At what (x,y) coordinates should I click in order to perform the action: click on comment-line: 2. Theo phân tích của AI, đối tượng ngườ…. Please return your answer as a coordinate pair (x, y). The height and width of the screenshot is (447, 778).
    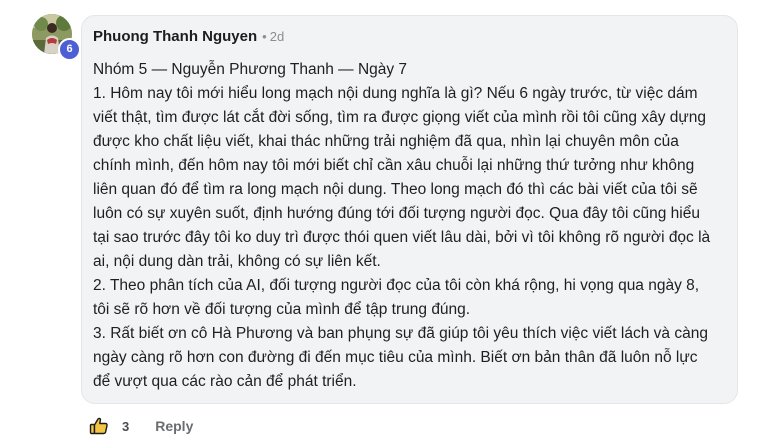
    Looking at the image, I should click on (396, 285).